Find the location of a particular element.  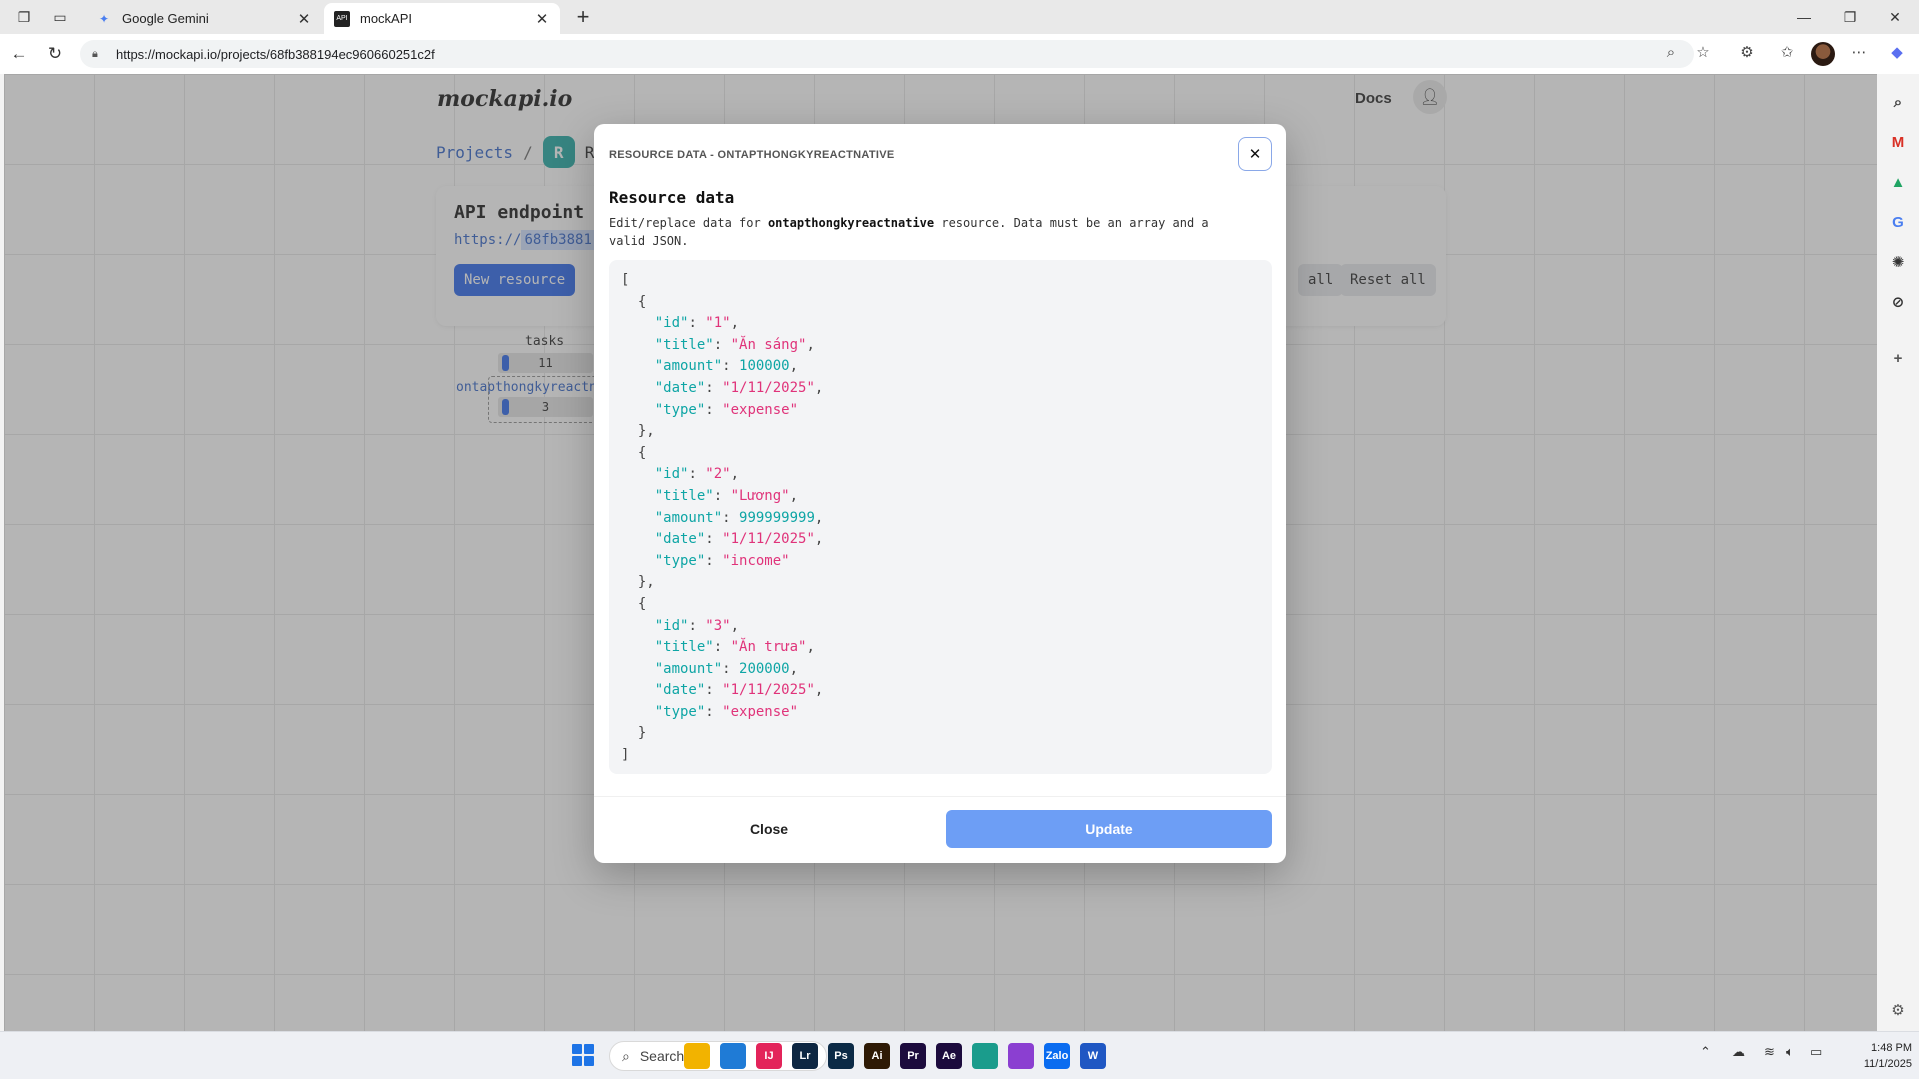

add-sidebar-icon: + is located at coordinates (1898, 358).